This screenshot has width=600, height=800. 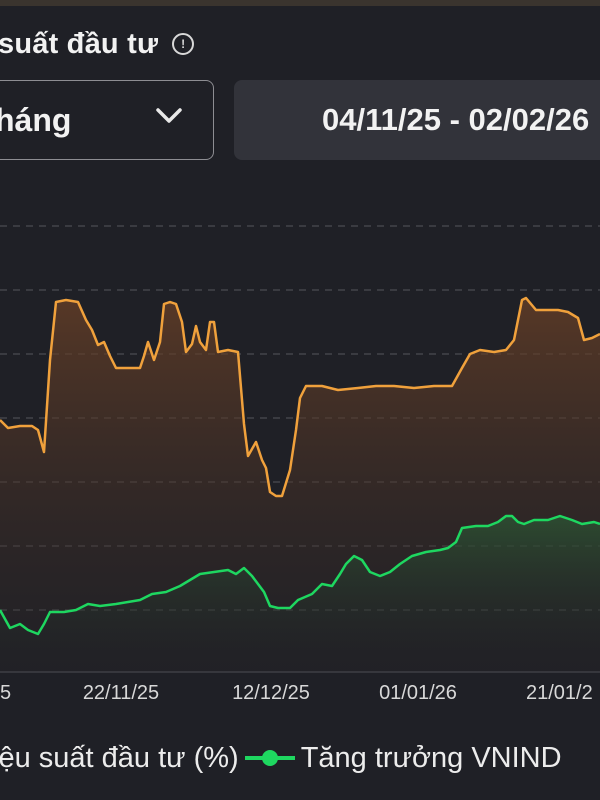 I want to click on chart-legend: iệu suất đầu tư (%) Tăng trưởng VNIND, so click(x=281, y=758).